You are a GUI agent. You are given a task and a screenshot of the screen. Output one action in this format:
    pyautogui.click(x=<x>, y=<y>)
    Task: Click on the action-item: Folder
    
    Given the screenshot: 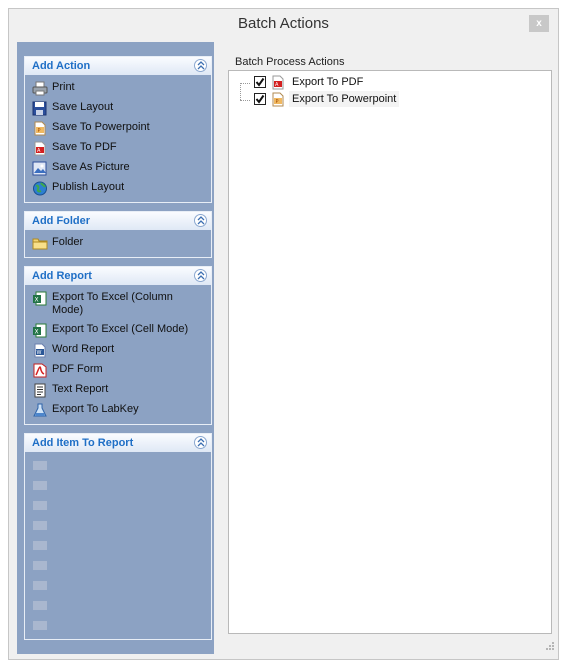 What is the action you would take?
    pyautogui.click(x=118, y=243)
    